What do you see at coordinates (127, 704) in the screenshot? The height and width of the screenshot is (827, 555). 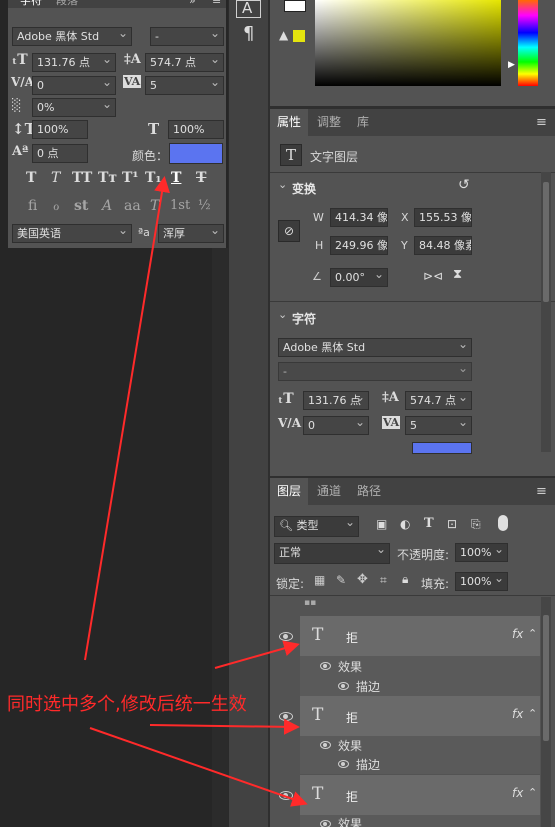 I see `annotation-text: 同时选中多个,修改后统一生效` at bounding box center [127, 704].